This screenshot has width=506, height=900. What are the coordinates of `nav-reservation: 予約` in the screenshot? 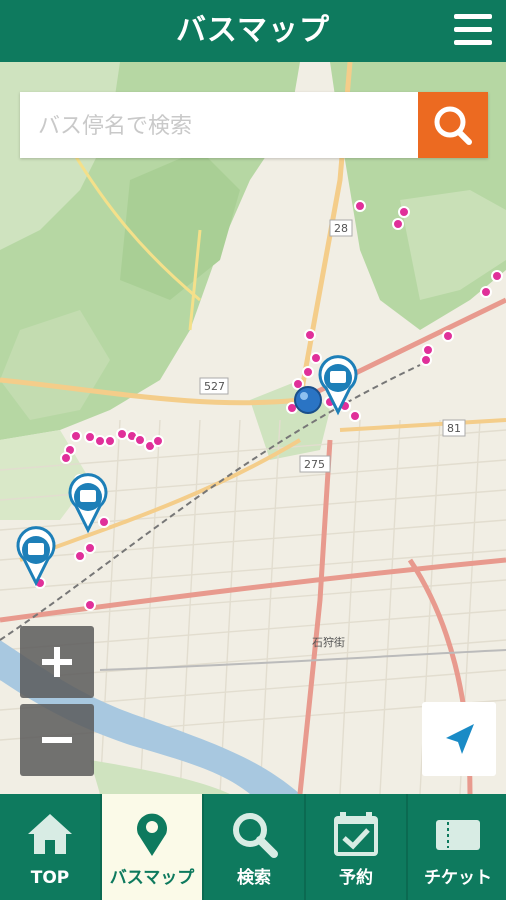 It's located at (356, 847).